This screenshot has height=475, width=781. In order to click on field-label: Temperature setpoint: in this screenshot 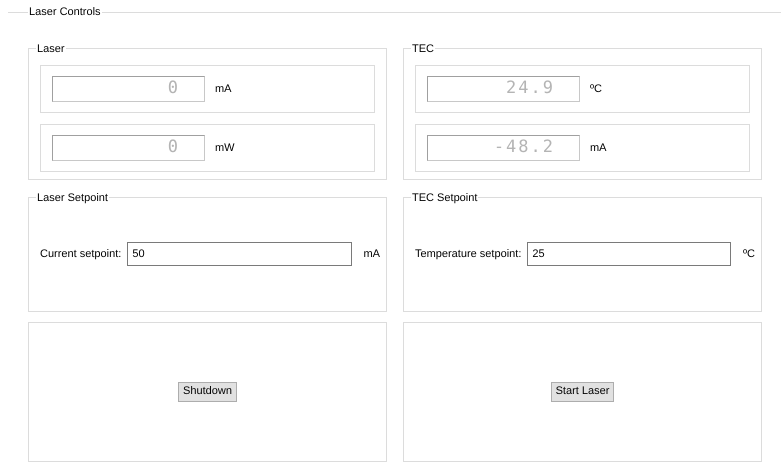, I will do `click(468, 254)`.